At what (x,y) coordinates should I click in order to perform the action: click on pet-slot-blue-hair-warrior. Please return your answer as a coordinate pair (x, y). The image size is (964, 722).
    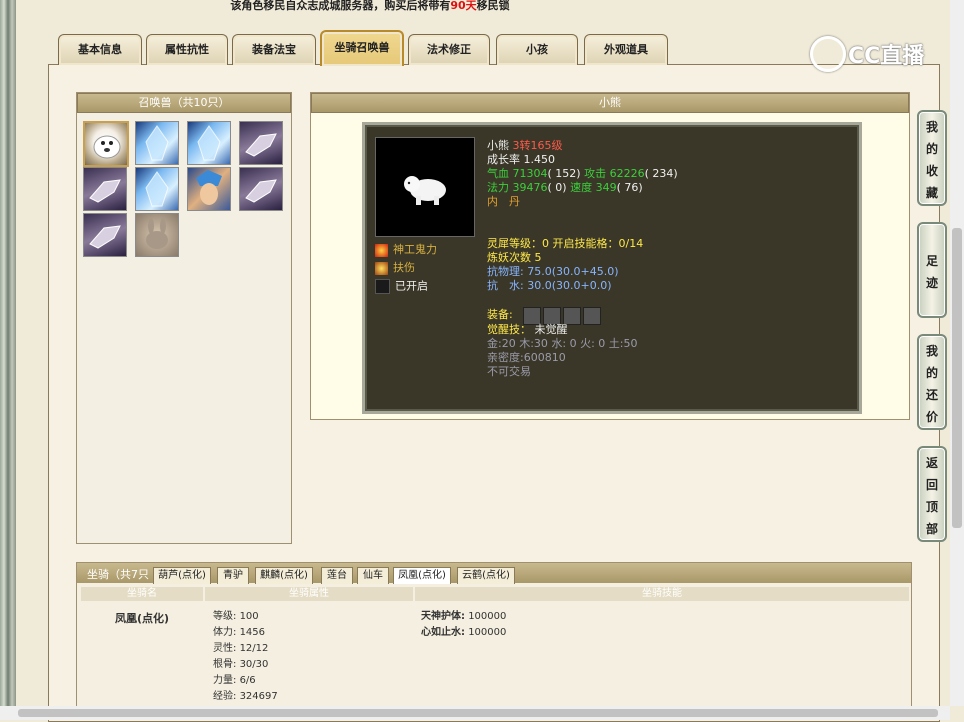
    Looking at the image, I should click on (209, 189).